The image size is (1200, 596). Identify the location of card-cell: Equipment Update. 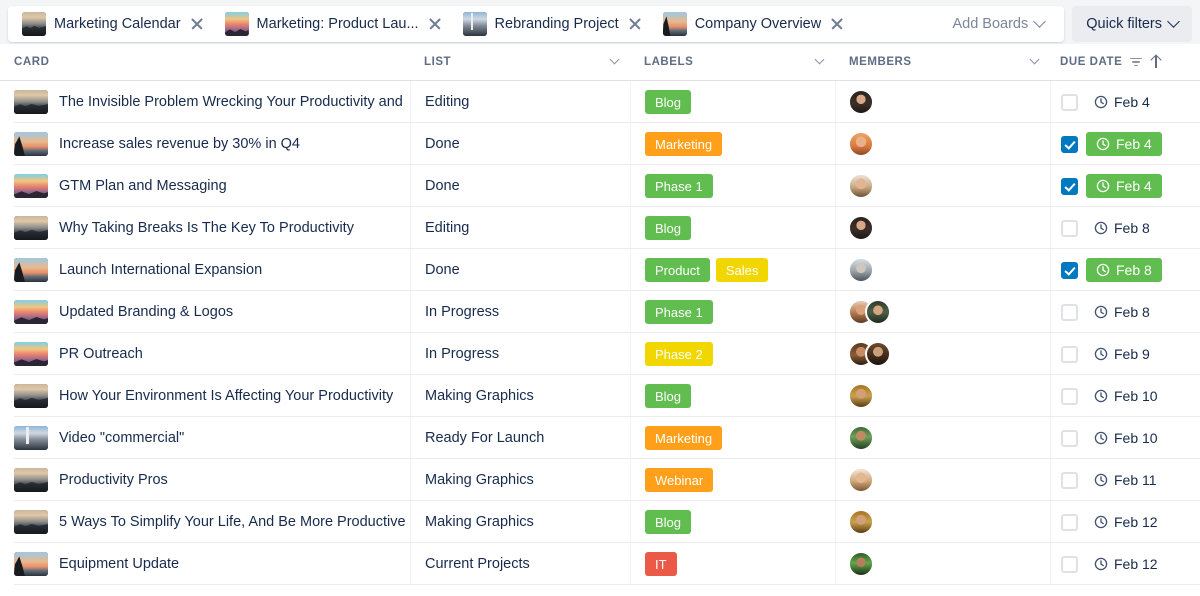
(205, 564).